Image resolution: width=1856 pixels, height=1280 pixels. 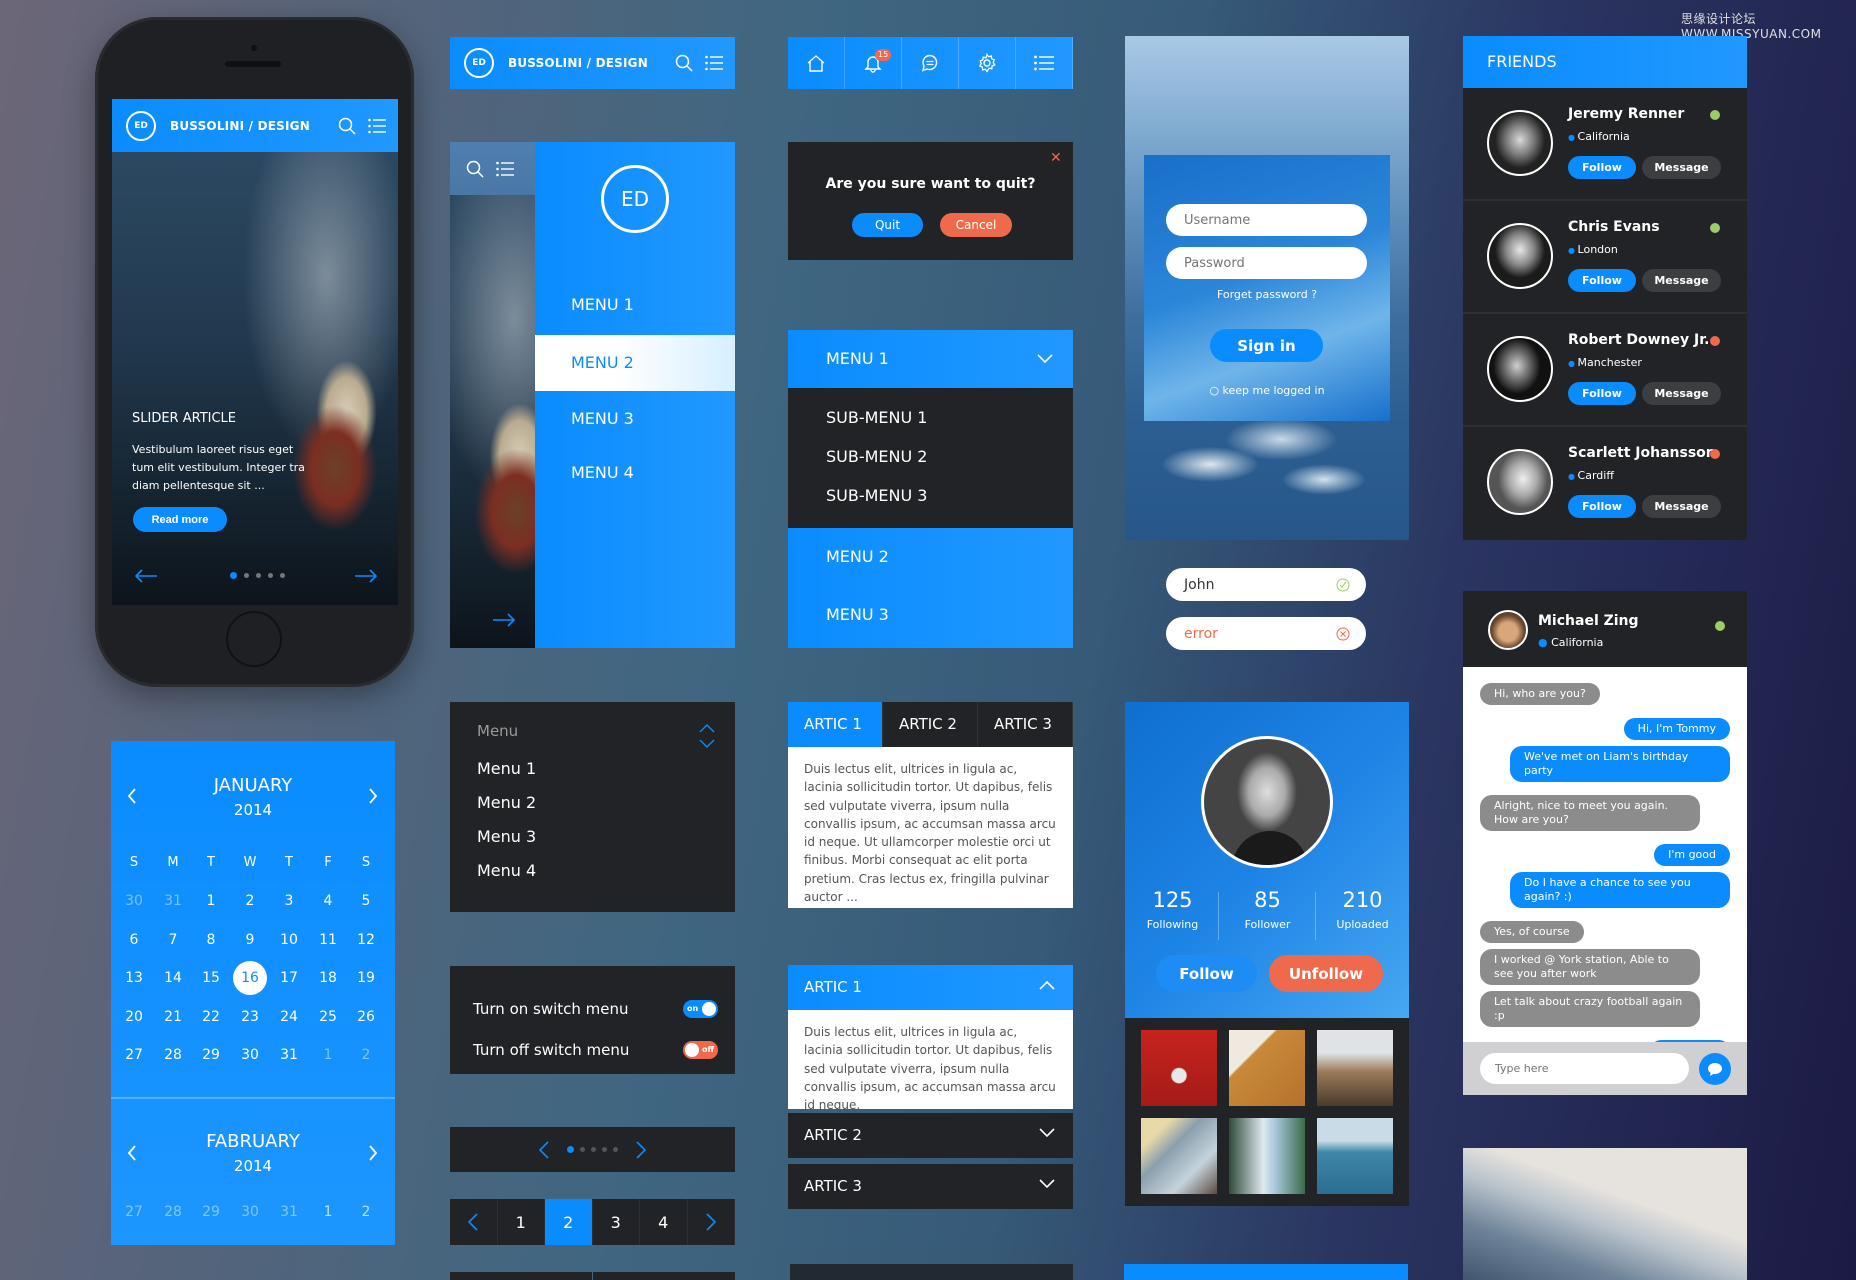 What do you see at coordinates (1266, 263) in the screenshot?
I see `password-input` at bounding box center [1266, 263].